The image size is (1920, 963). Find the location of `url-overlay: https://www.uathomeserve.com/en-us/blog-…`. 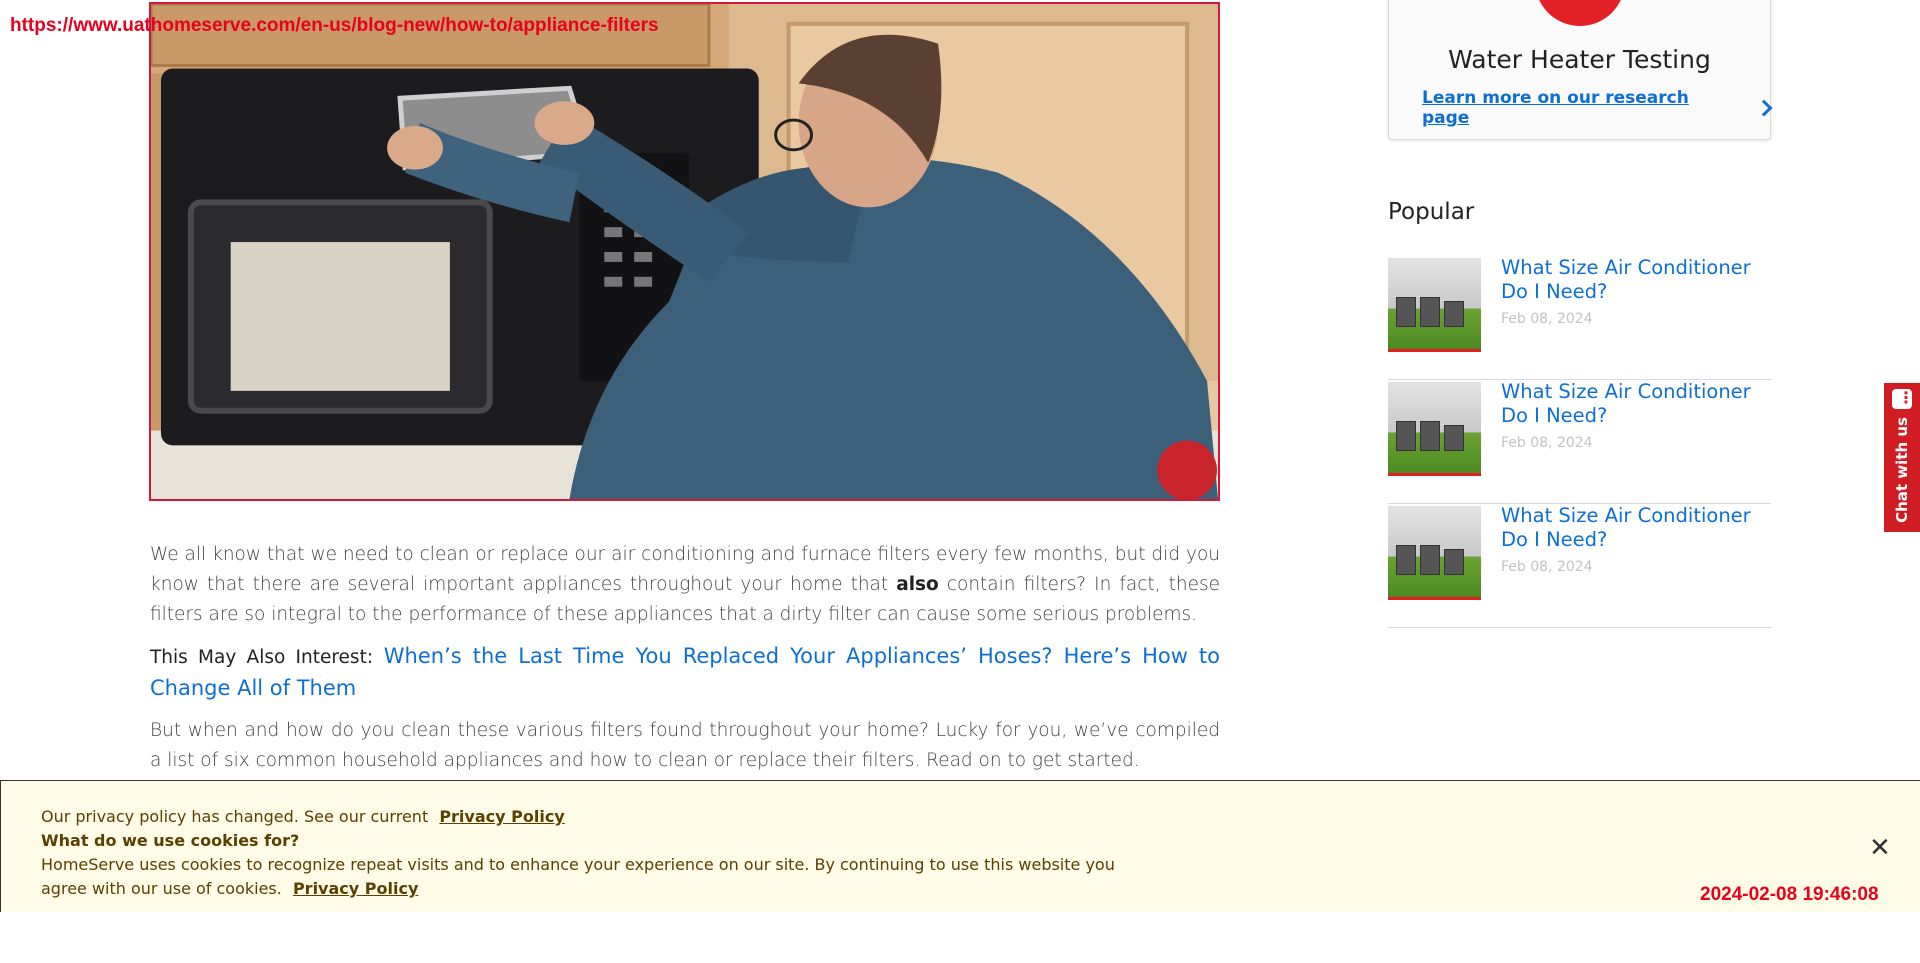

url-overlay: https://www.uathomeserve.com/en-us/blog-… is located at coordinates (334, 25).